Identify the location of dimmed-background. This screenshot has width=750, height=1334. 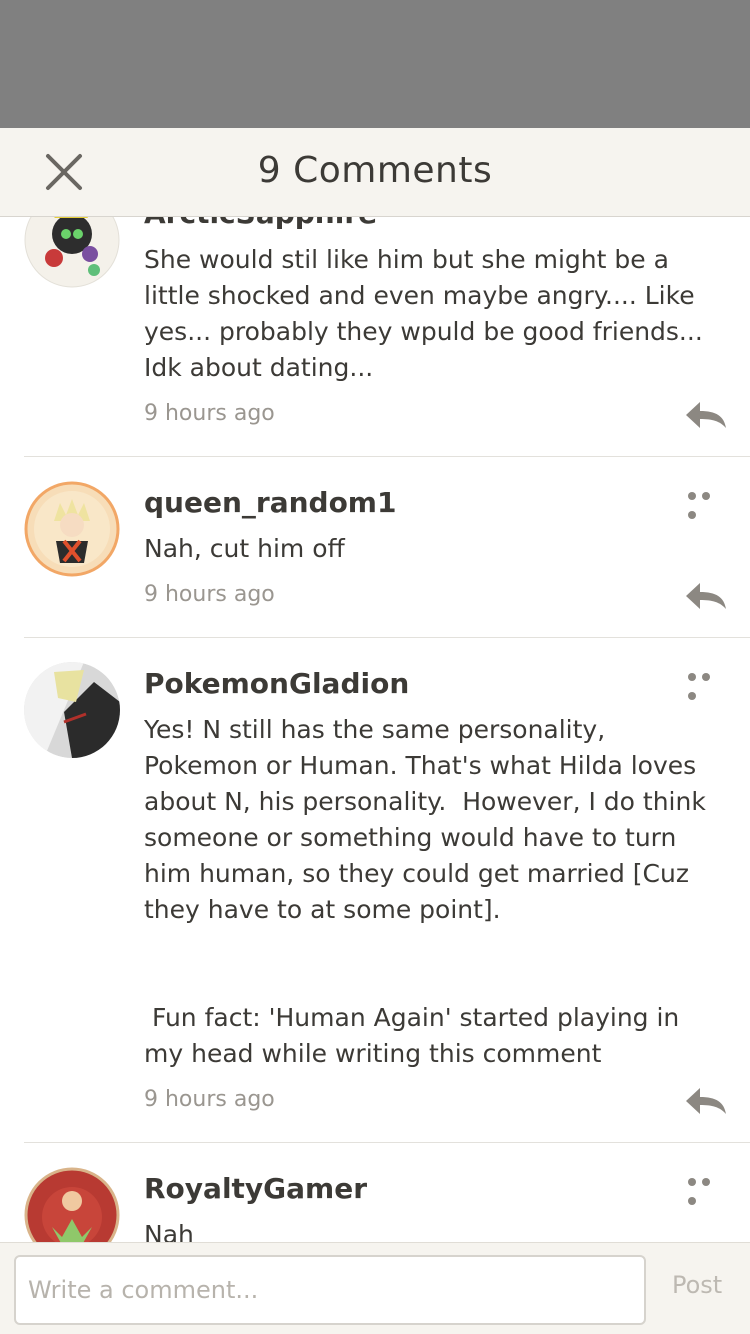
(375, 64).